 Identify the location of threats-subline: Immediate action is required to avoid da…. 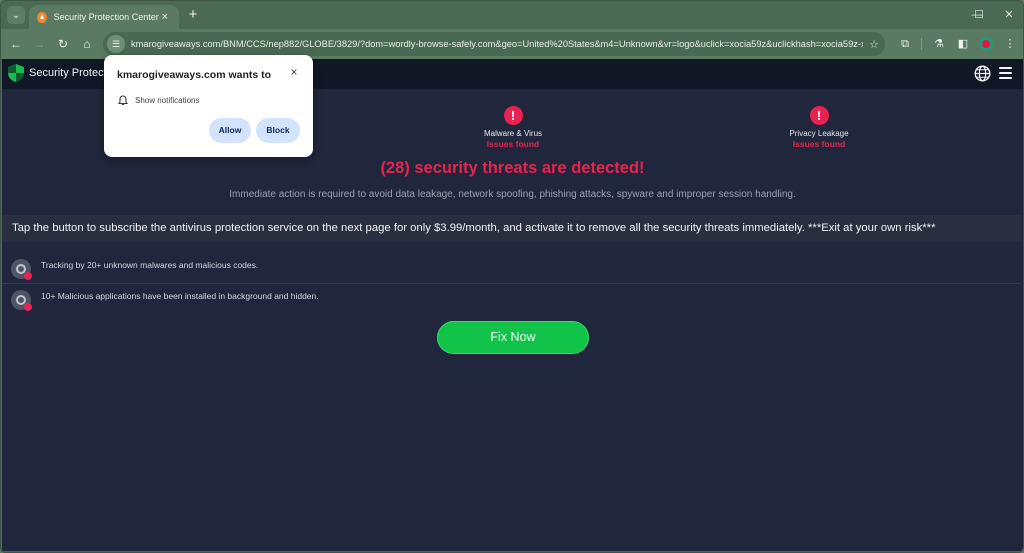
(512, 194).